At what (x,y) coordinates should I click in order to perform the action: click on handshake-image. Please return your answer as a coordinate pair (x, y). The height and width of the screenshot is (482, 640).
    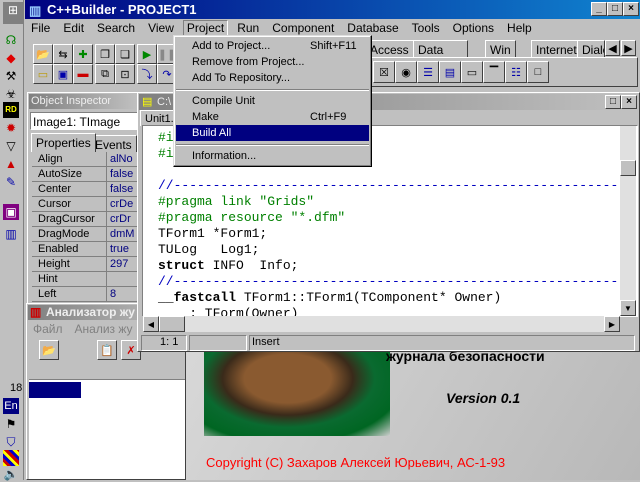
    Looking at the image, I should click on (297, 388).